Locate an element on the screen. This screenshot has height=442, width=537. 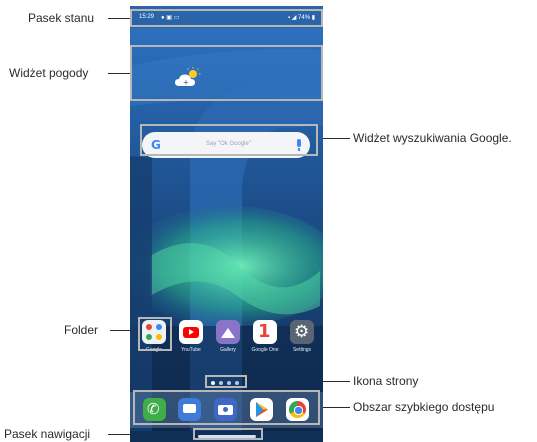
app-label-youtube: YouTube is located at coordinates (191, 350).